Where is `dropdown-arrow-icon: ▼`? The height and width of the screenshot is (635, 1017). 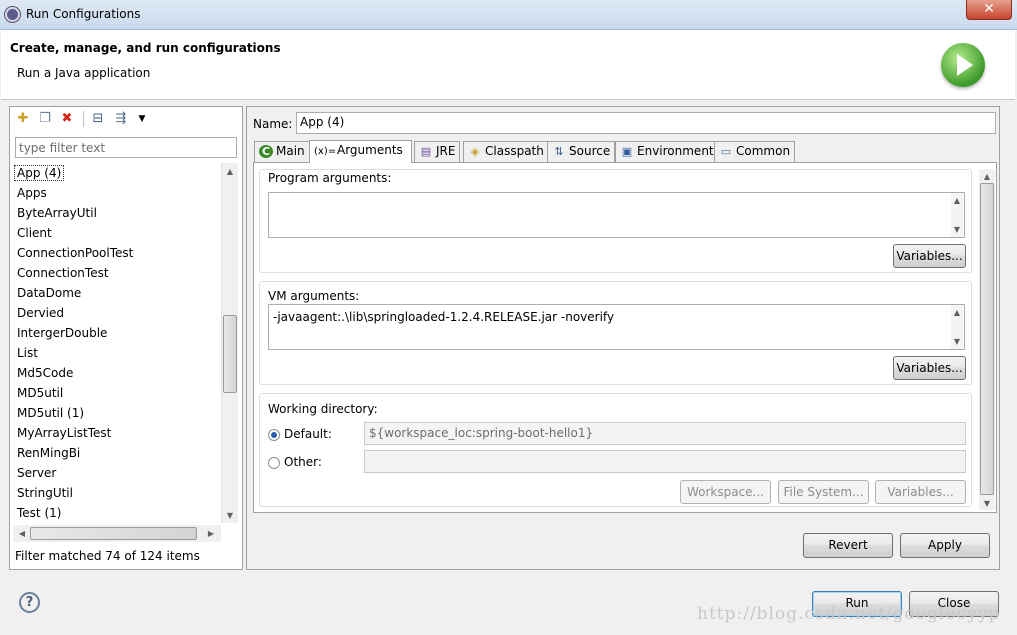
dropdown-arrow-icon: ▼ is located at coordinates (142, 119).